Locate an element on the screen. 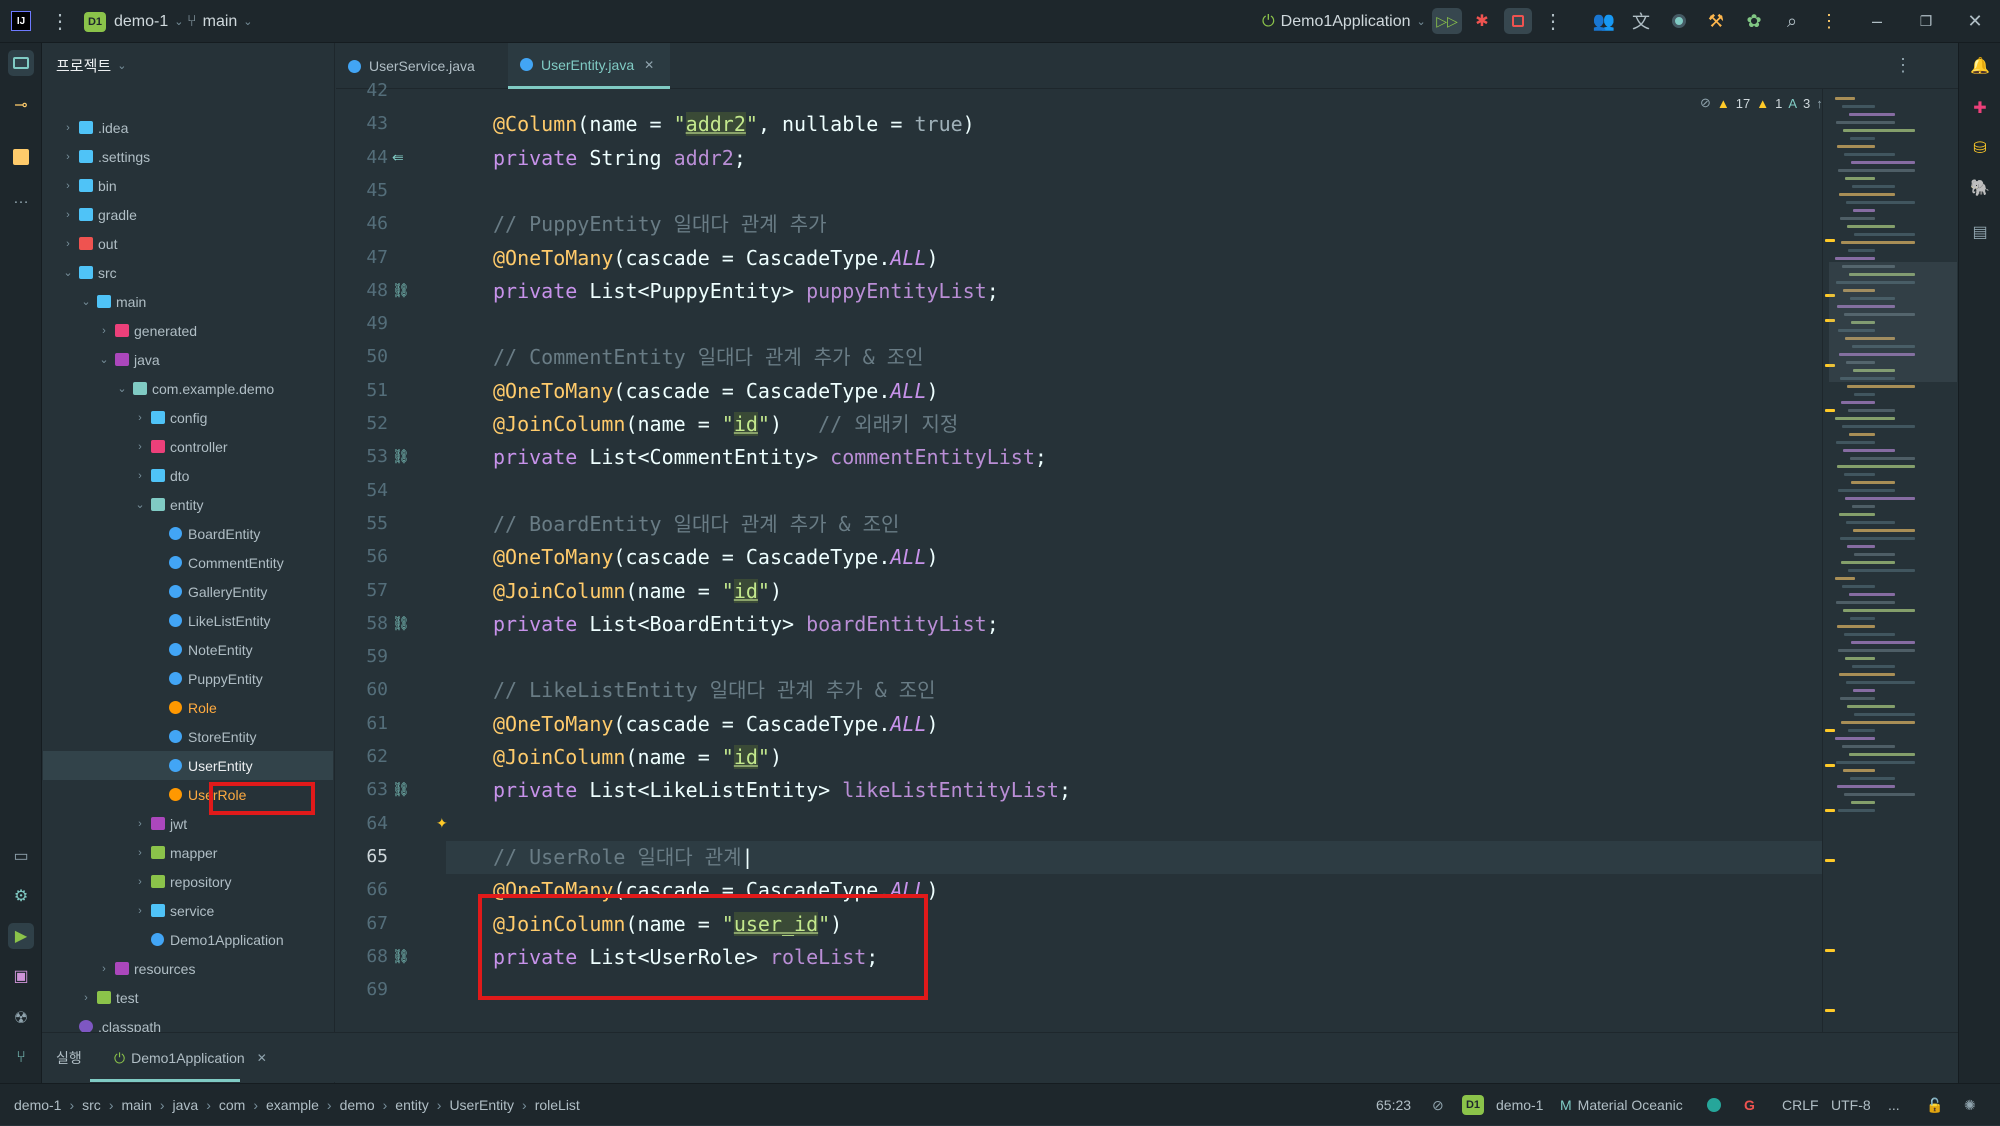 This screenshot has width=2000, height=1126. stop-icon is located at coordinates (1518, 21).